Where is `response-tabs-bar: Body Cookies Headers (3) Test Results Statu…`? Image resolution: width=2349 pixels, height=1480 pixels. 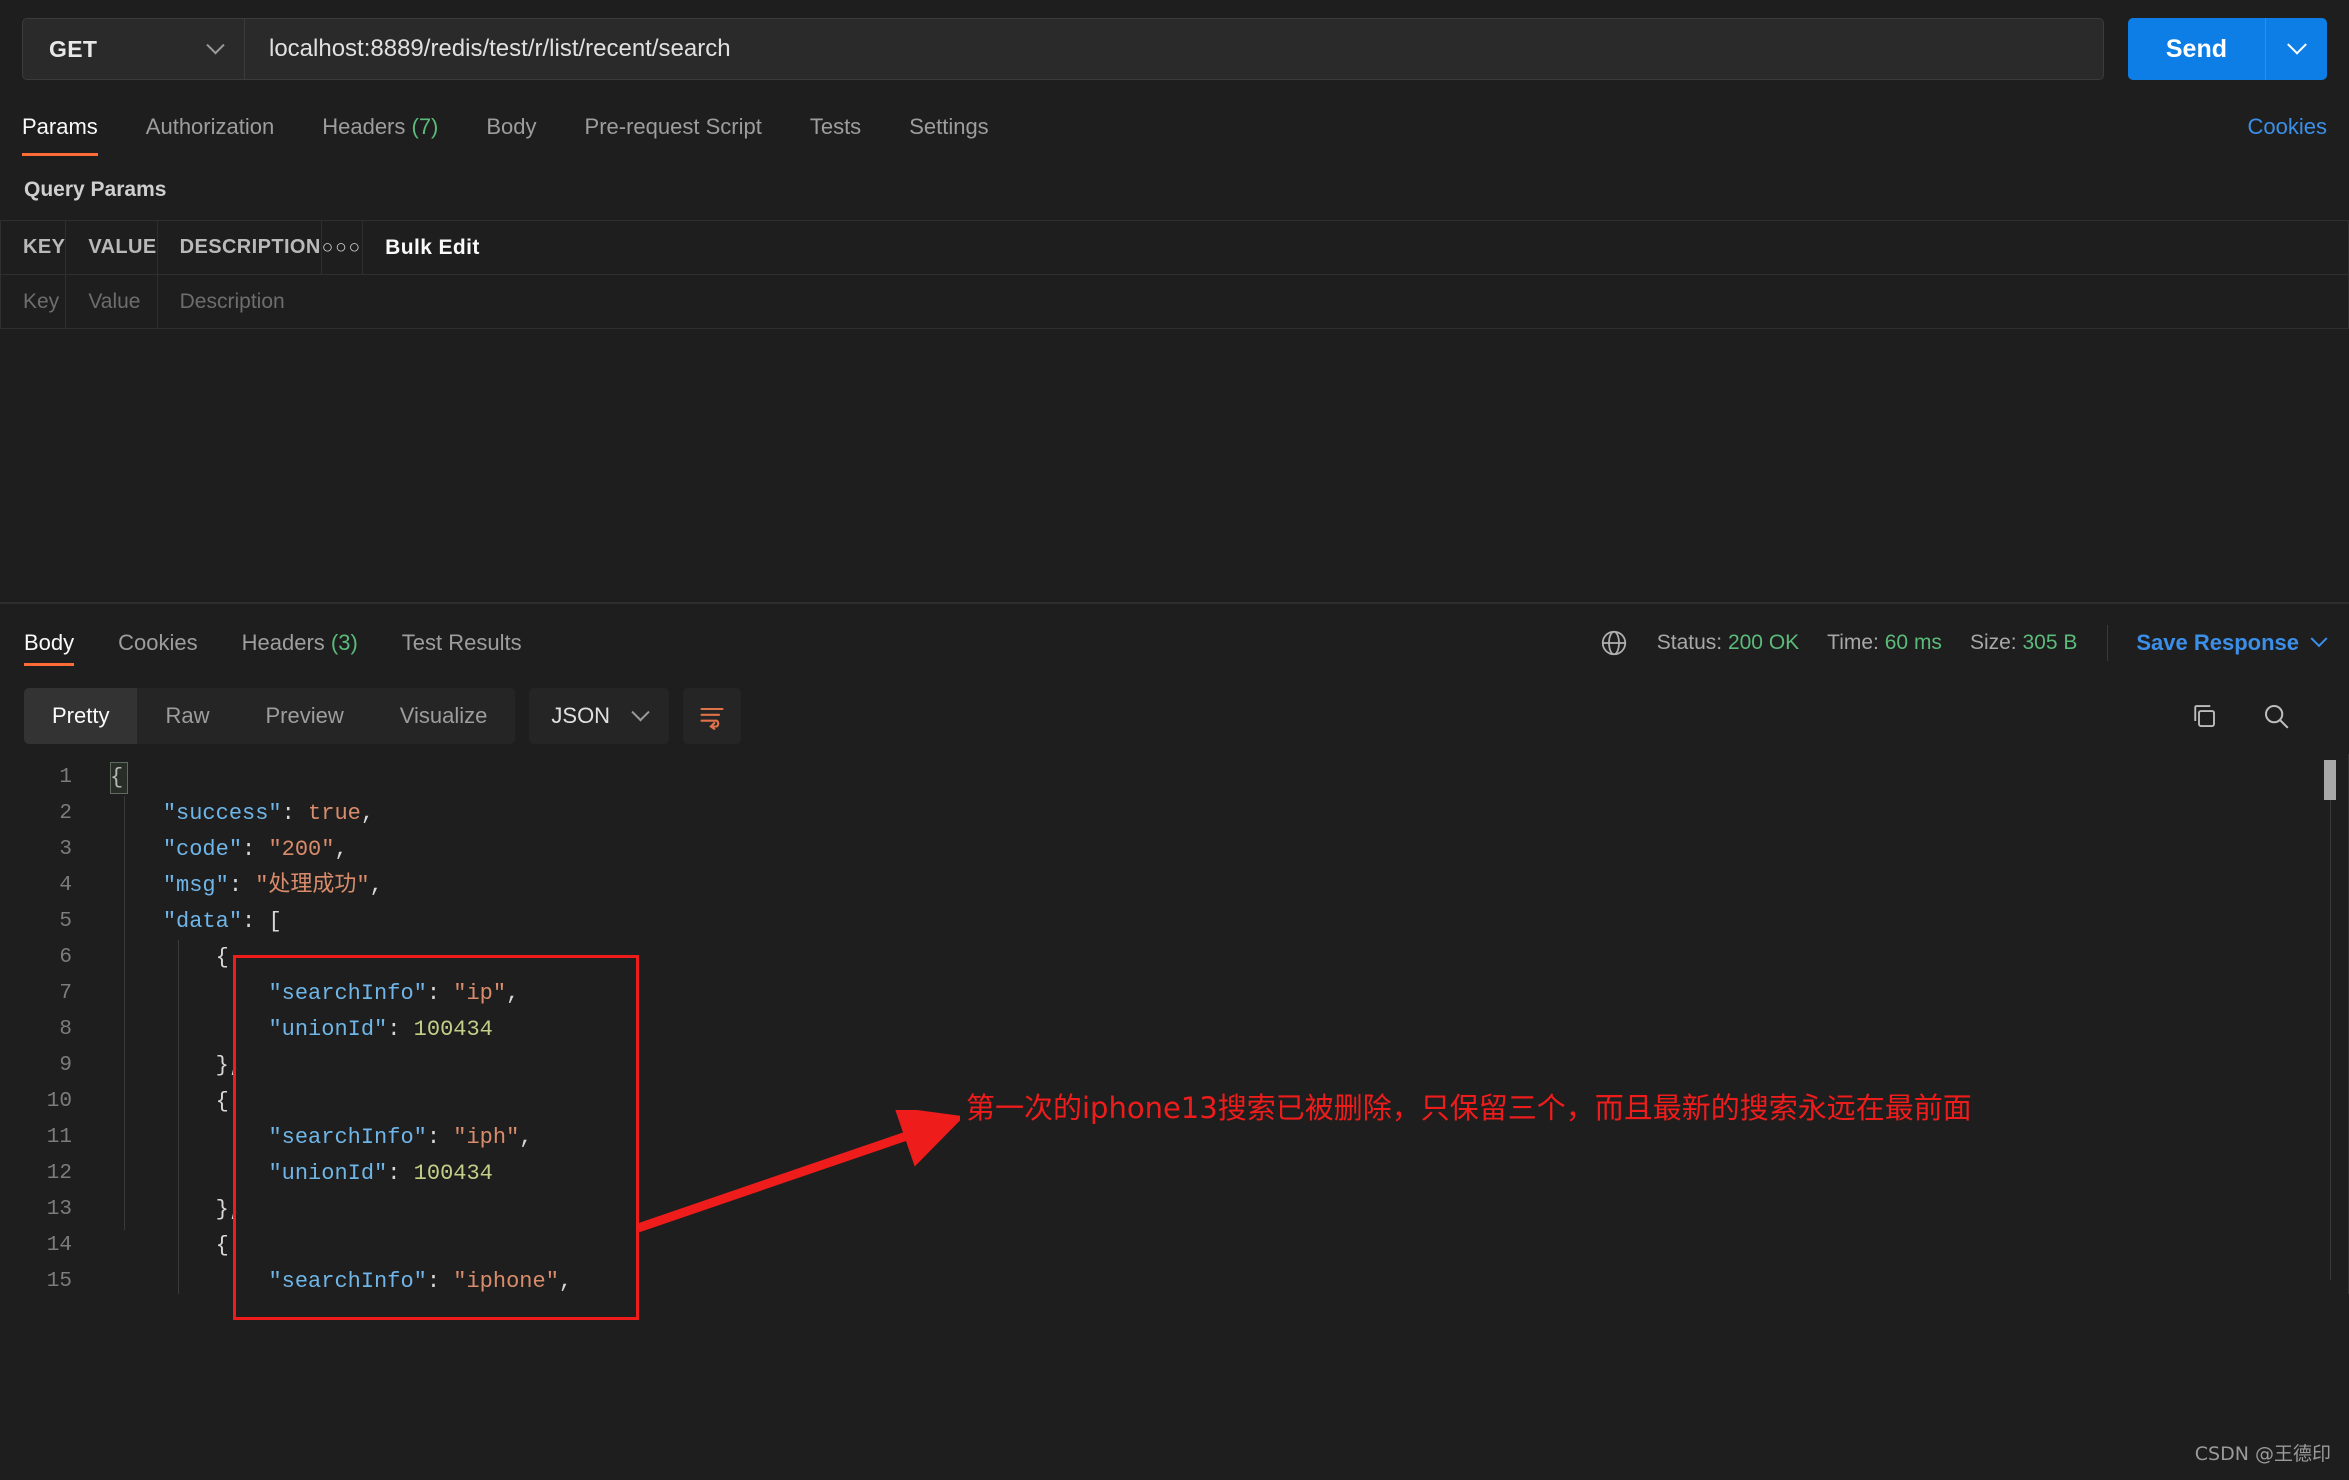 response-tabs-bar: Body Cookies Headers (3) Test Results Statu… is located at coordinates (1174, 643).